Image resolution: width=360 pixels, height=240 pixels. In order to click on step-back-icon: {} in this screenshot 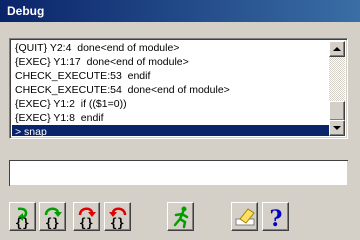, I will do `click(117, 218)`.